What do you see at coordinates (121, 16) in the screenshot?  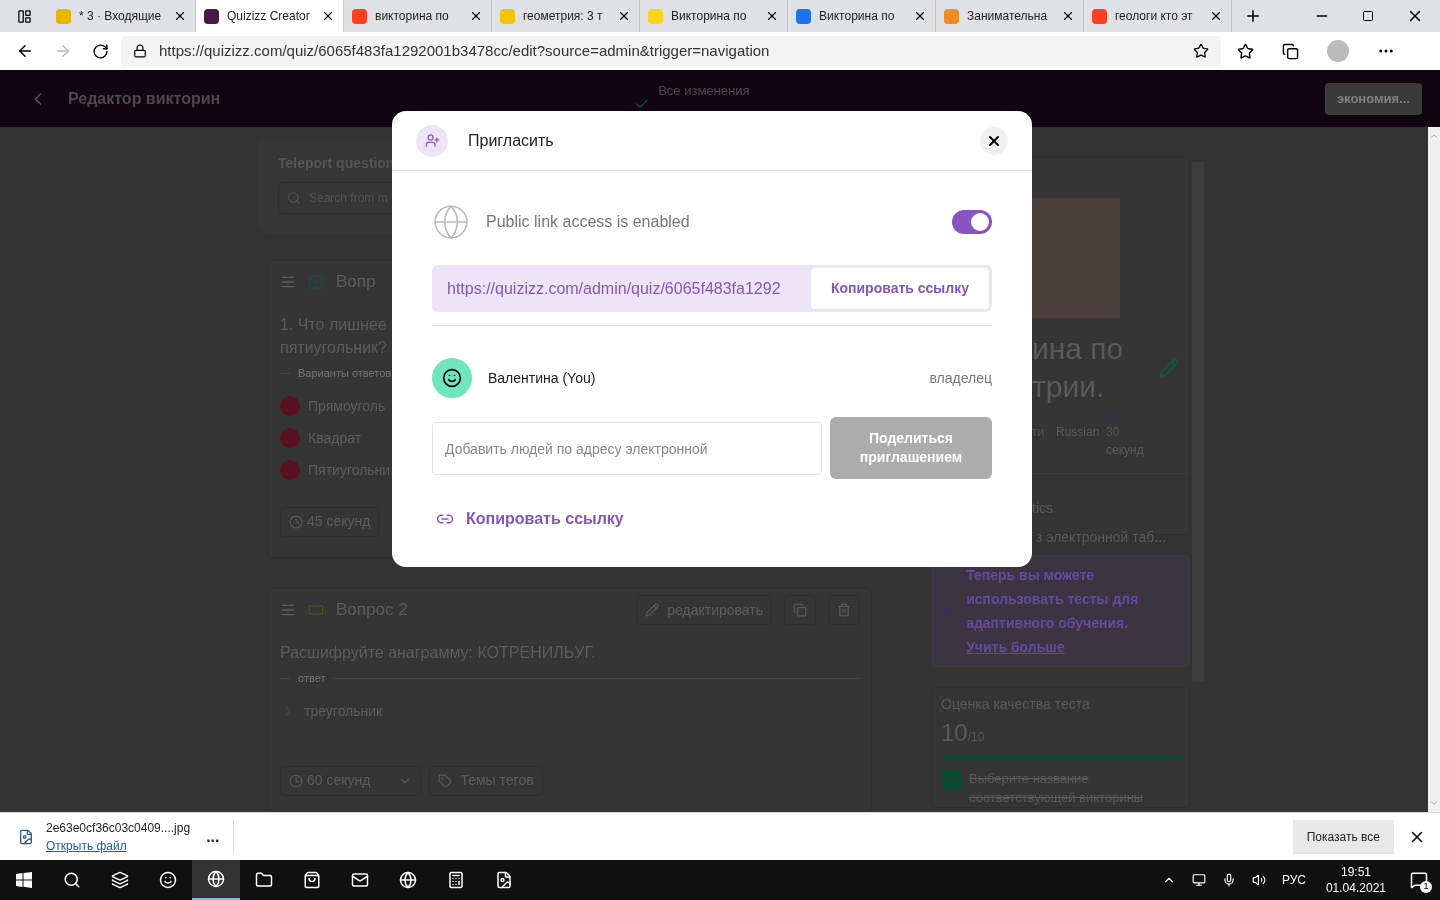 I see `tab-title: * 3 · Входящие` at bounding box center [121, 16].